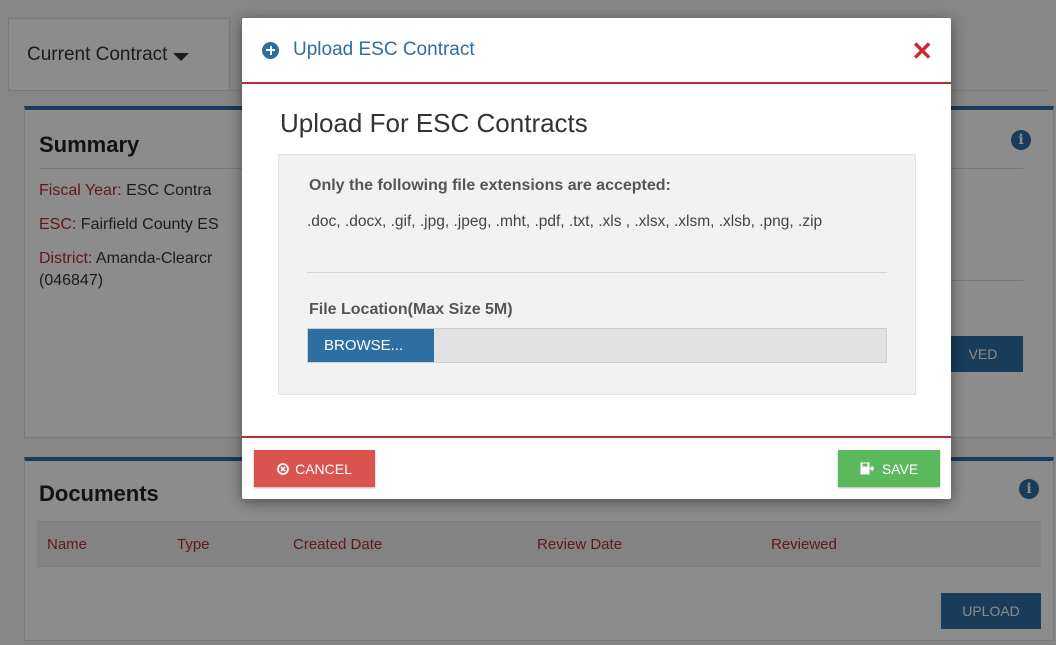 The height and width of the screenshot is (645, 1056). Describe the element at coordinates (283, 468) in the screenshot. I see `cancel-circle-icon` at that location.